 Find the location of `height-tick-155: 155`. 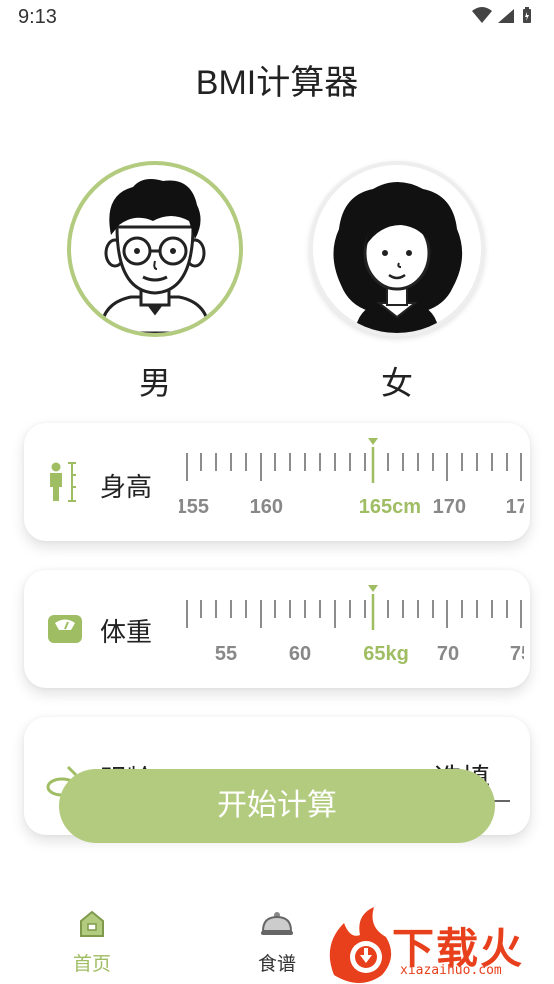

height-tick-155: 155 is located at coordinates (194, 507).